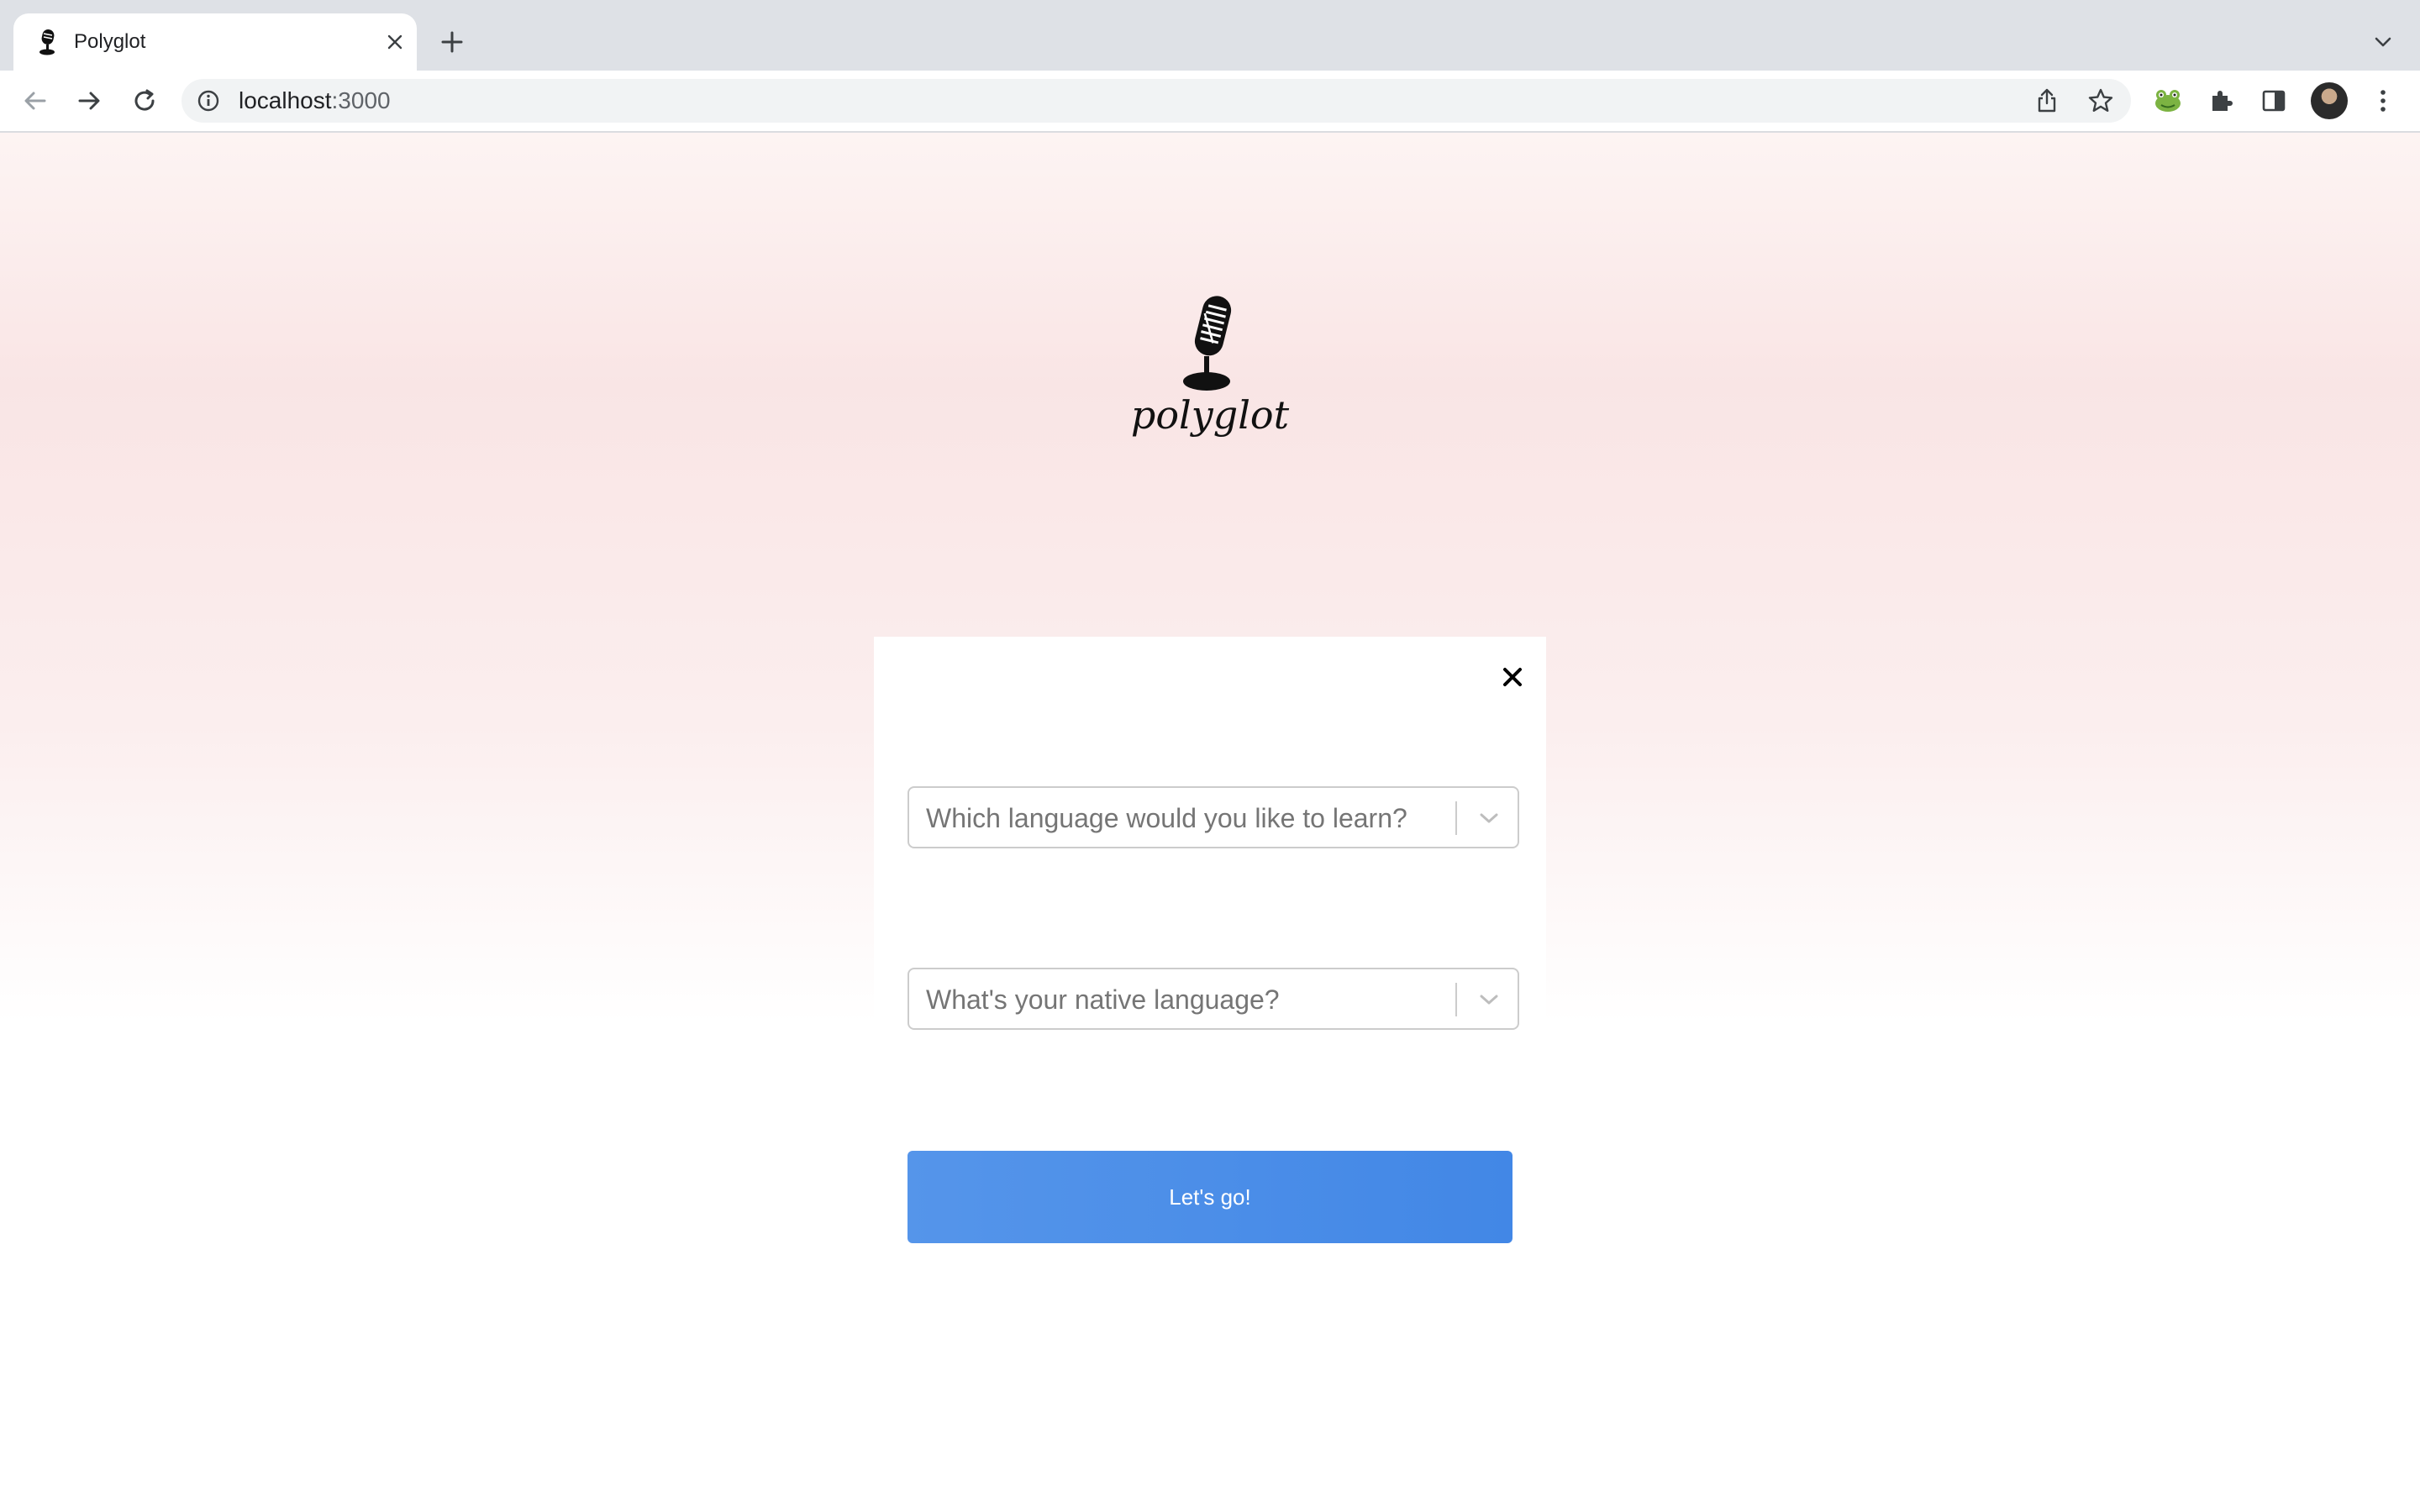 The width and height of the screenshot is (2420, 1512). Describe the element at coordinates (208, 101) in the screenshot. I see `info-icon` at that location.